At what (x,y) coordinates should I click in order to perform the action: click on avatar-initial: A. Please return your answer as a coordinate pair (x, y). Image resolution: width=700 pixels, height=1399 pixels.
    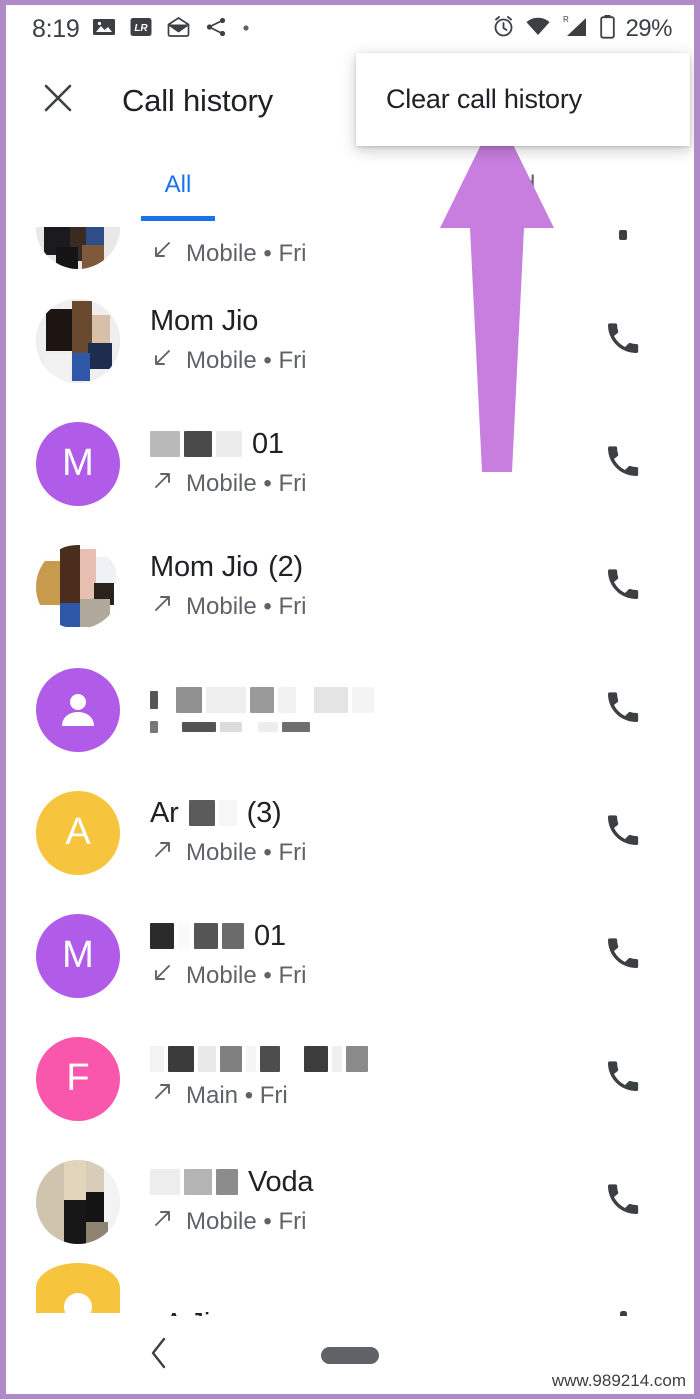
    Looking at the image, I should click on (78, 832).